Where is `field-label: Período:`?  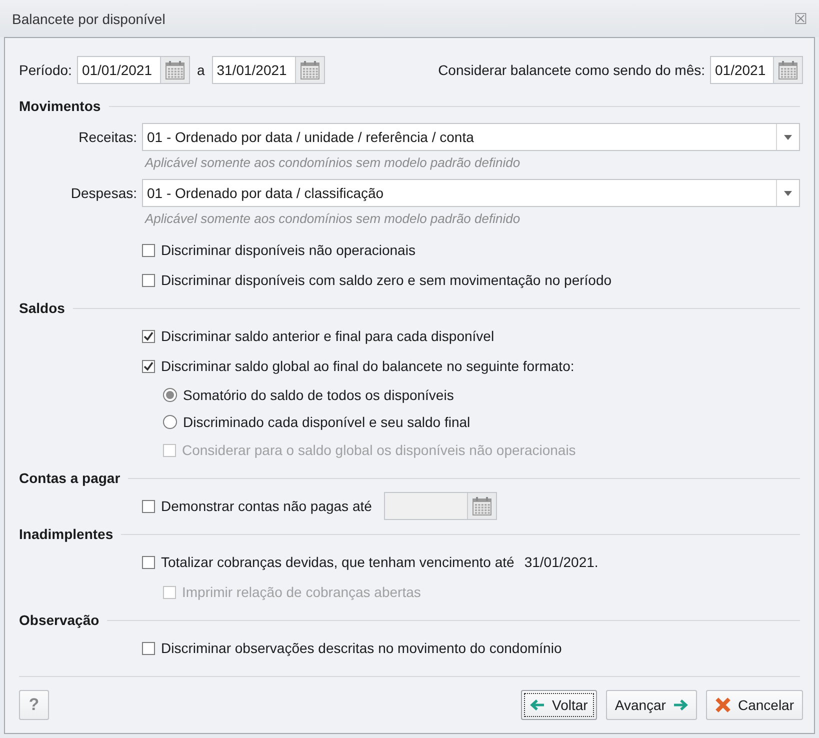 field-label: Período: is located at coordinates (45, 70).